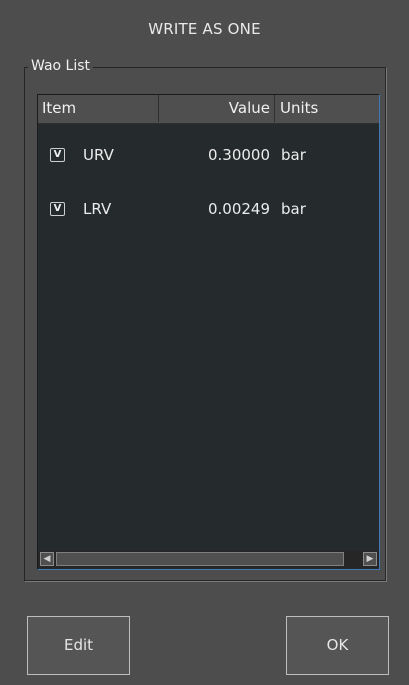 The width and height of the screenshot is (409, 685). I want to click on item-name: URV, so click(98, 155).